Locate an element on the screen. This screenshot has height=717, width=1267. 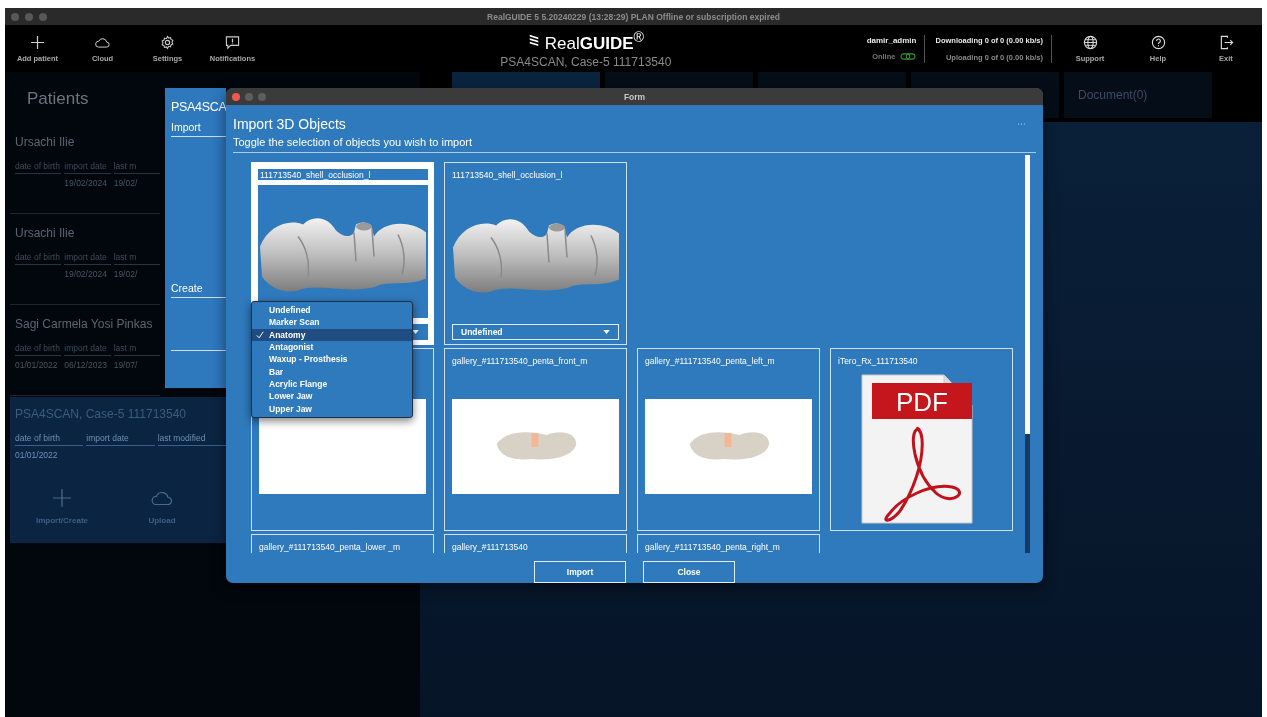
checkmark-icon is located at coordinates (260, 334).